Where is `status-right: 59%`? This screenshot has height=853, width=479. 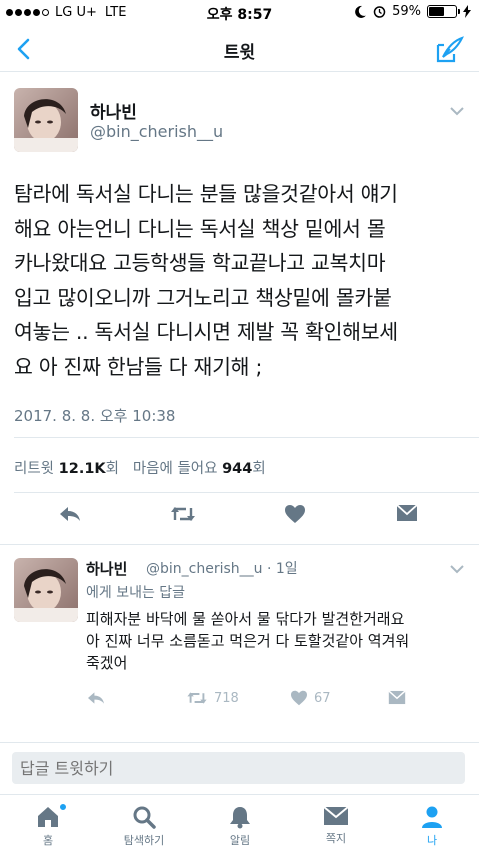 status-right: 59% is located at coordinates (412, 11).